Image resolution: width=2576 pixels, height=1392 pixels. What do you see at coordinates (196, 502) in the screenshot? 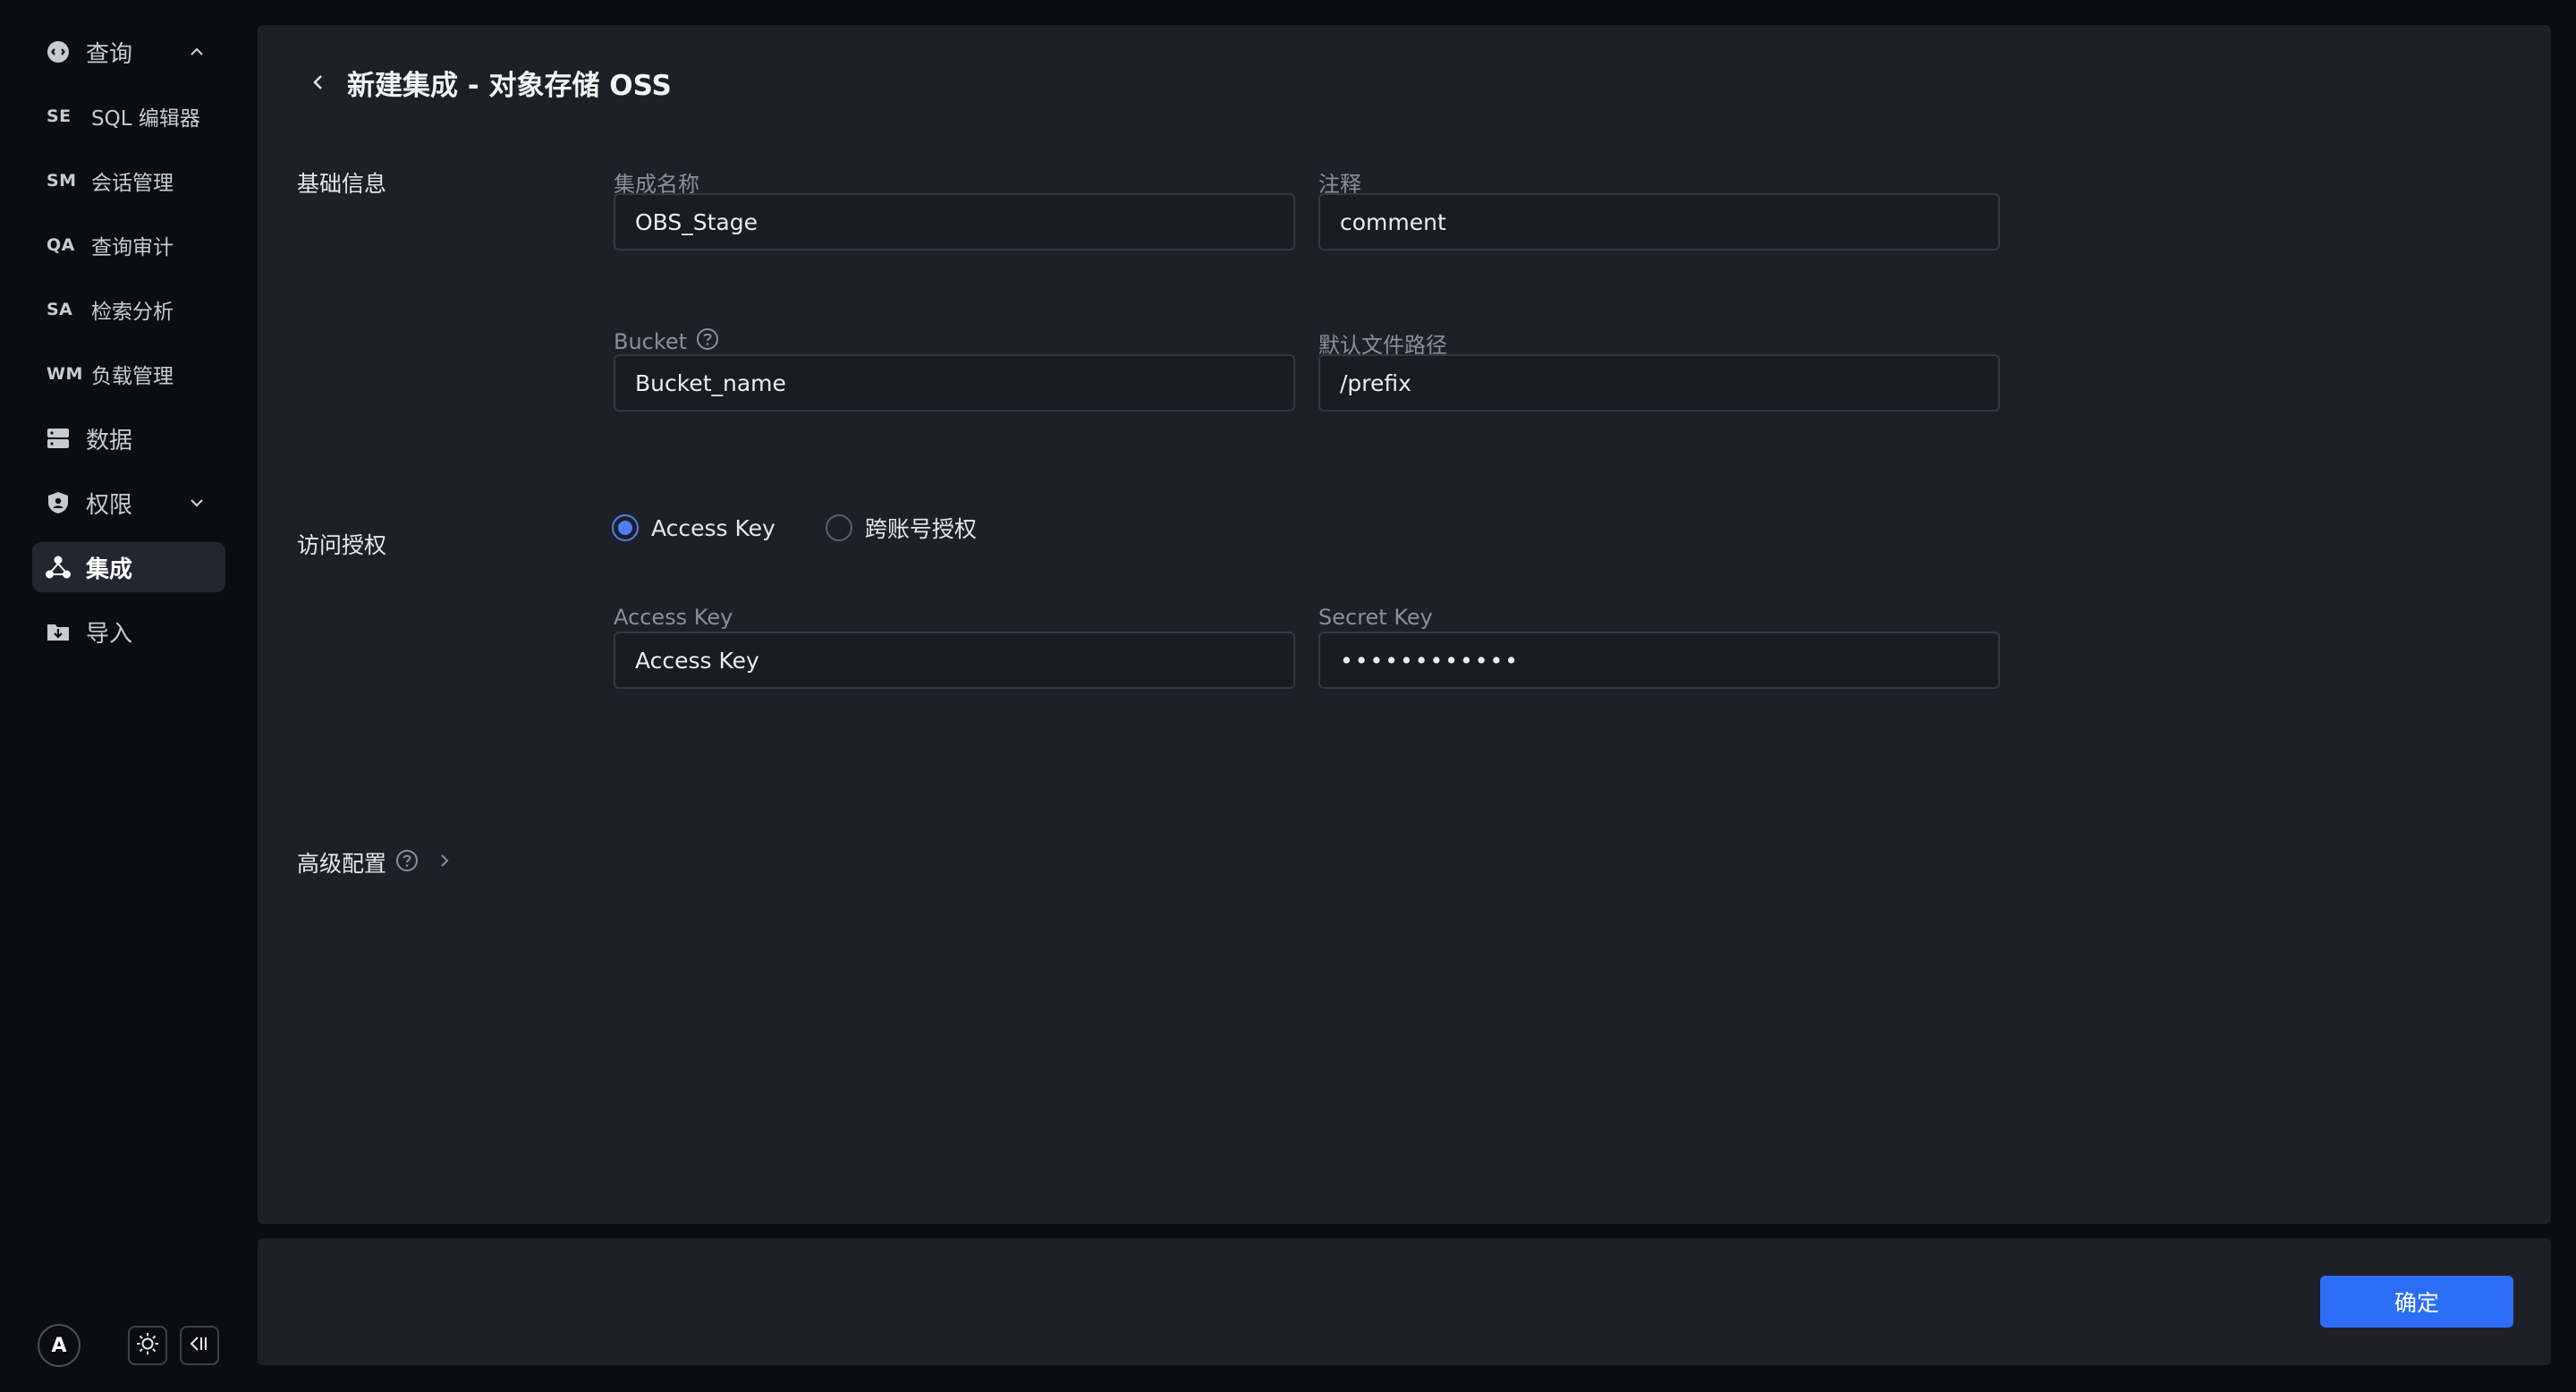
I see `chevron-down-icon` at bounding box center [196, 502].